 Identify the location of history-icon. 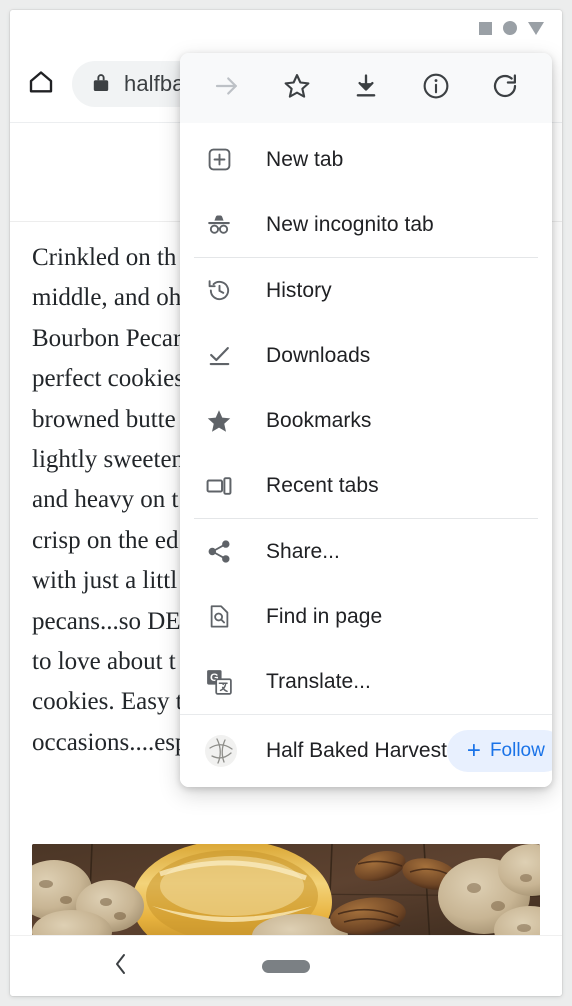
(219, 291).